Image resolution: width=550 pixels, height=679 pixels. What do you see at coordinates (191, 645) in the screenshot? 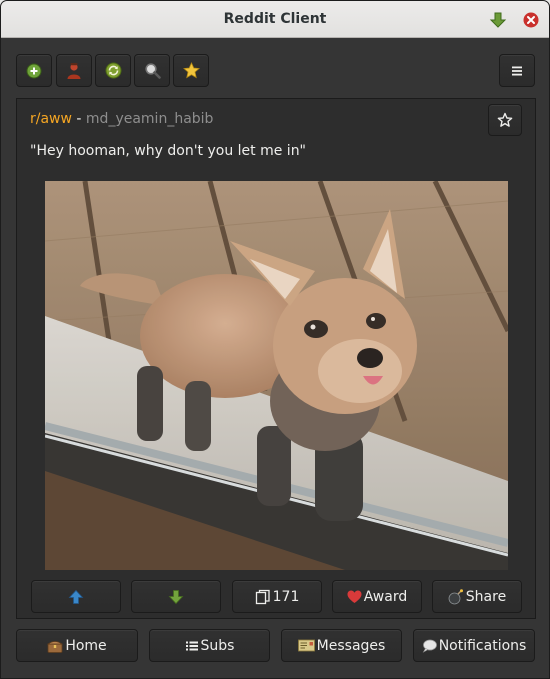
I see `list-icon` at bounding box center [191, 645].